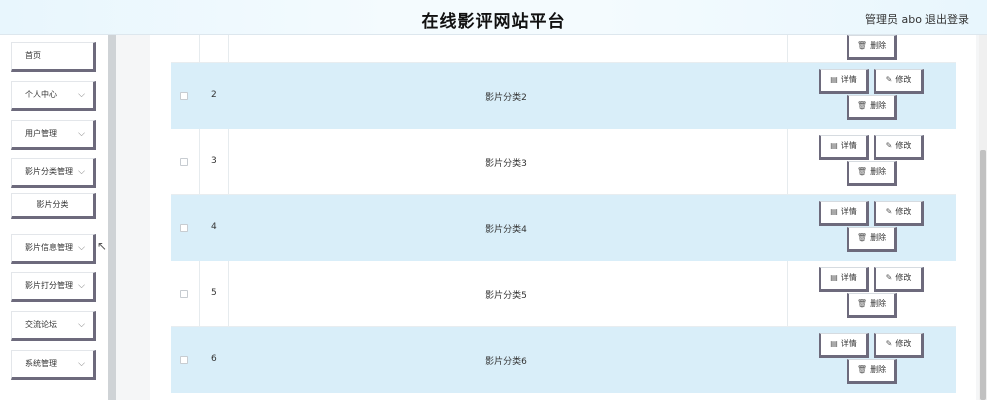  What do you see at coordinates (563, 96) in the screenshot?
I see `table-row: 2 影片分类2 ▤ 详情 ✎ 修改 🗑 删除` at bounding box center [563, 96].